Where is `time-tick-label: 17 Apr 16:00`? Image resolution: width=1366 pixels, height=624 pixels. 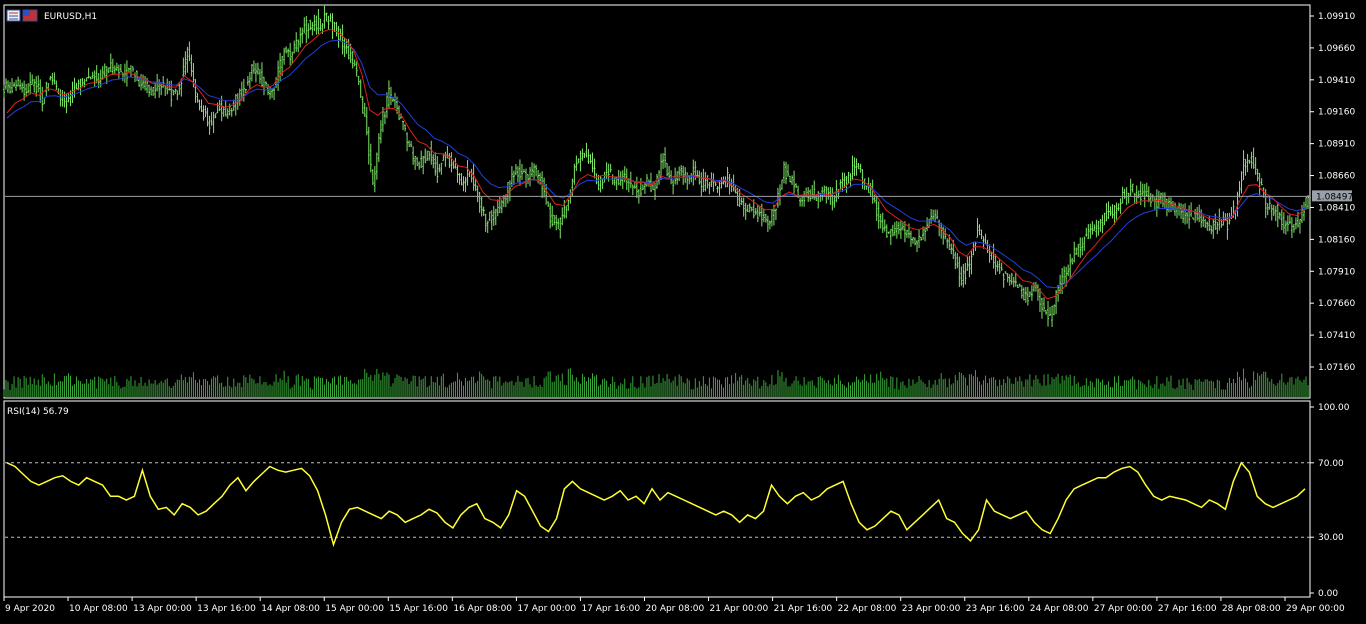 time-tick-label: 17 Apr 16:00 is located at coordinates (610, 609).